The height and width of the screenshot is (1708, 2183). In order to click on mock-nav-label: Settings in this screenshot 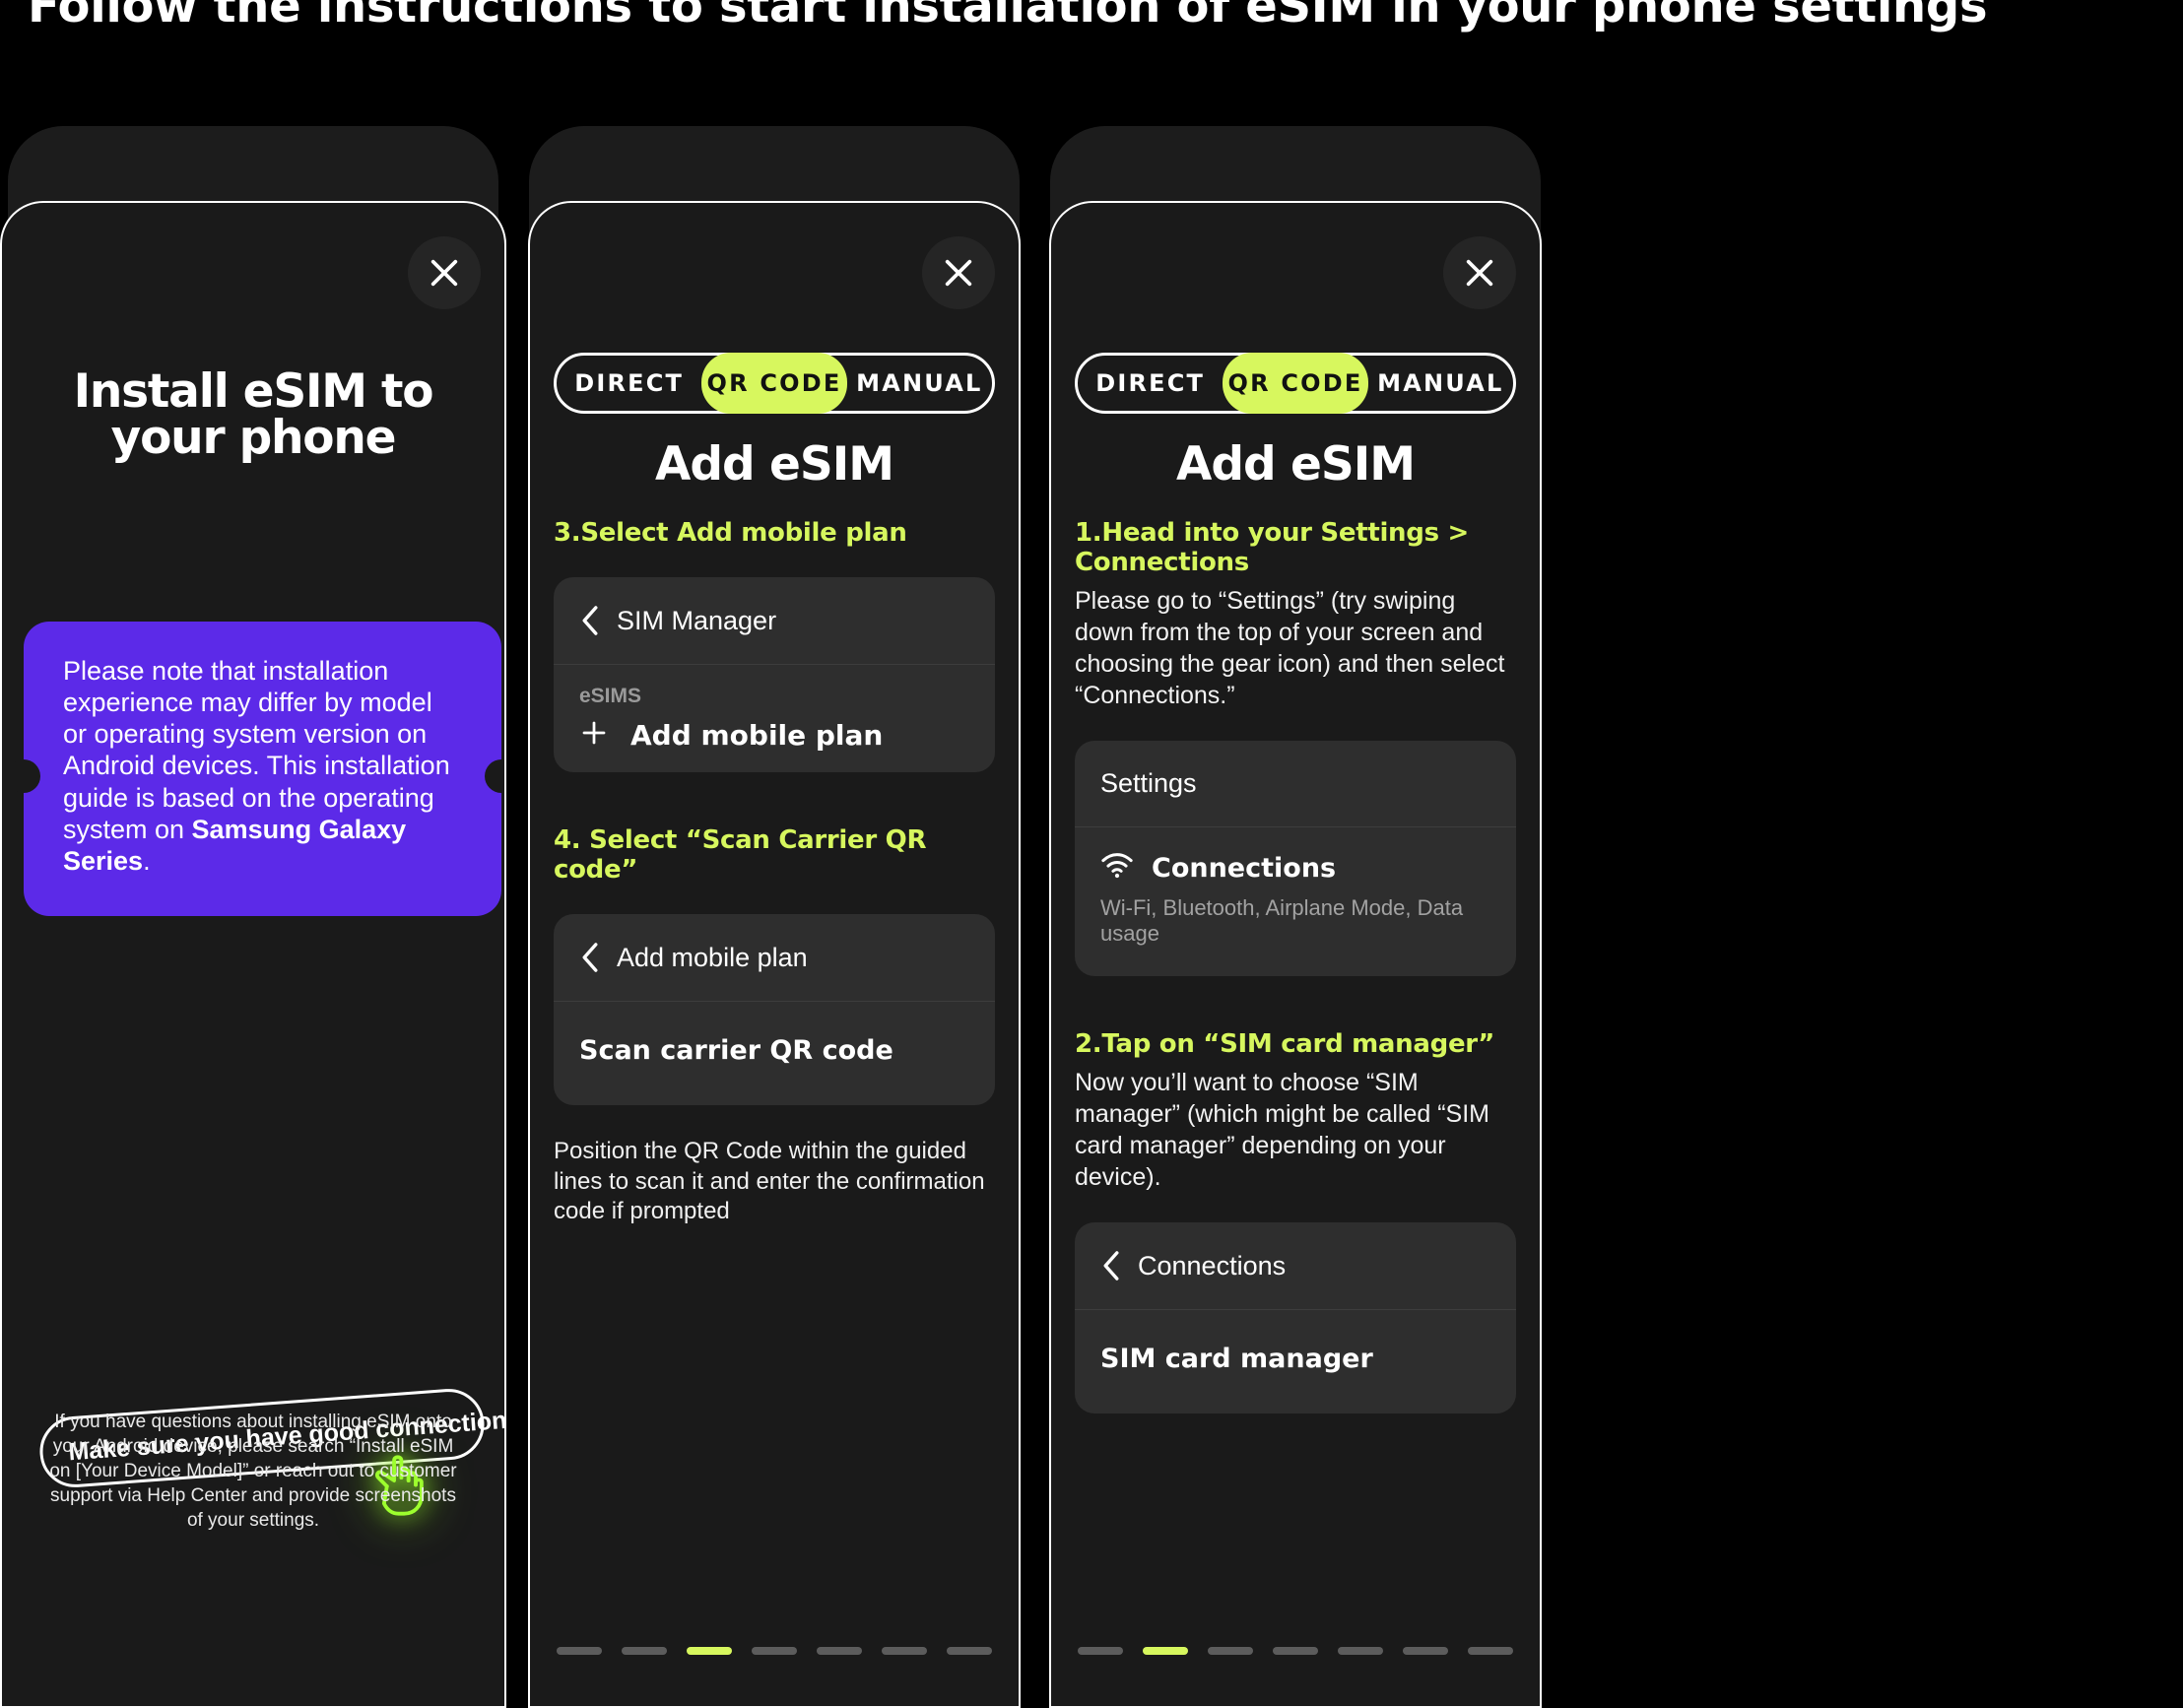, I will do `click(1149, 783)`.